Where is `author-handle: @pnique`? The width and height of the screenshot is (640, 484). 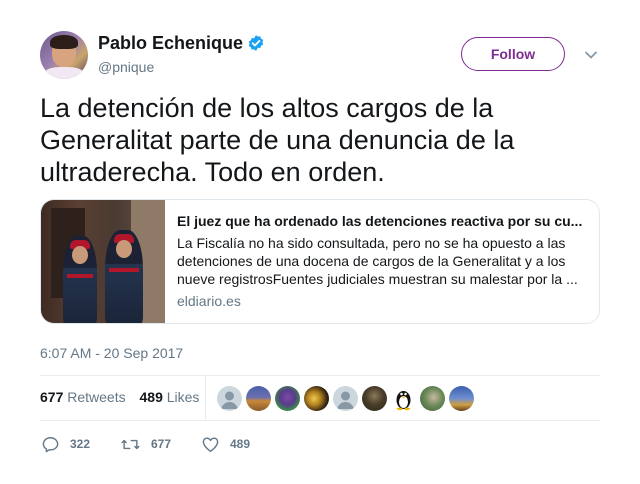
author-handle: @pnique is located at coordinates (126, 67).